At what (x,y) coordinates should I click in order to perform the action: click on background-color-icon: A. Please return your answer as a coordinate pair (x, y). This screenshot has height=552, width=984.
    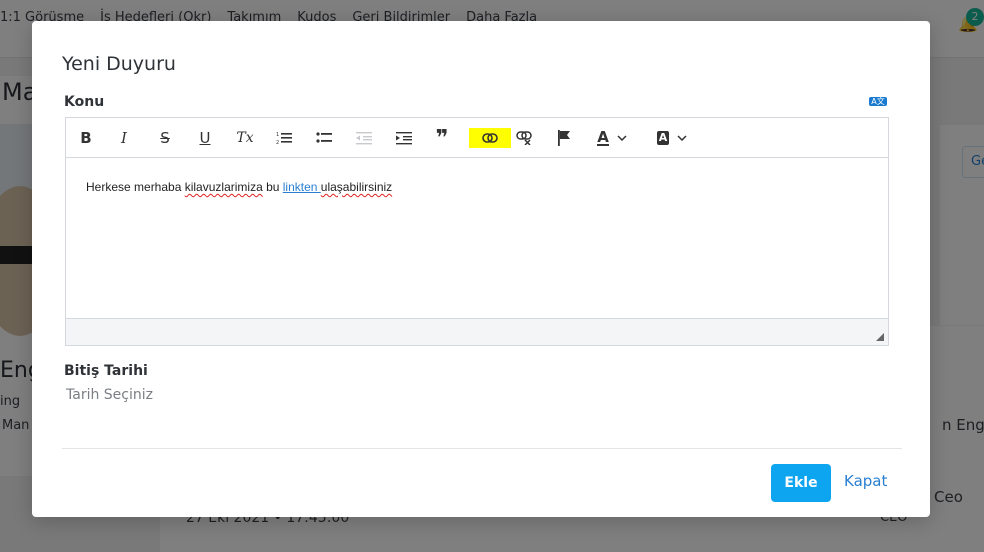
    Looking at the image, I should click on (663, 138).